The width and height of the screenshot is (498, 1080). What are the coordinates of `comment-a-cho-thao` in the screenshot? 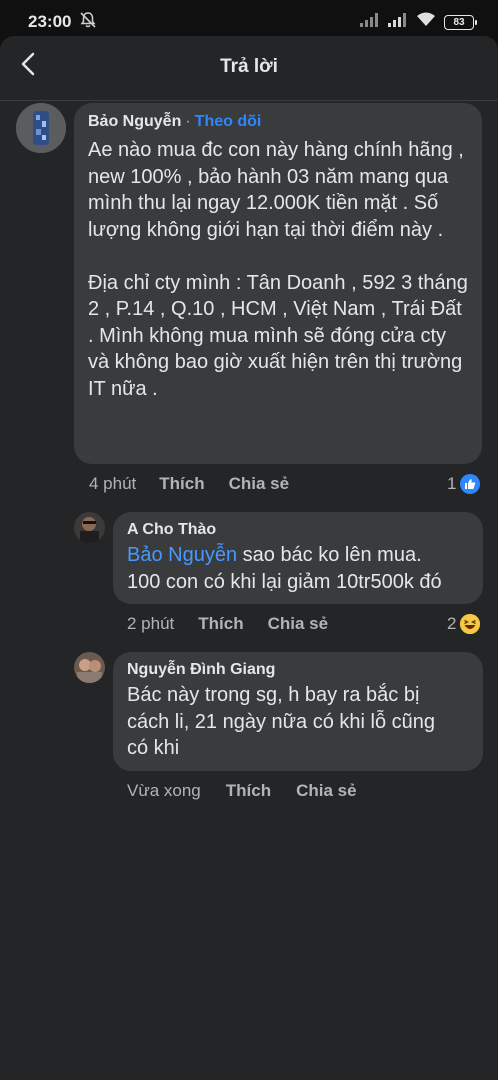 It's located at (89, 527).